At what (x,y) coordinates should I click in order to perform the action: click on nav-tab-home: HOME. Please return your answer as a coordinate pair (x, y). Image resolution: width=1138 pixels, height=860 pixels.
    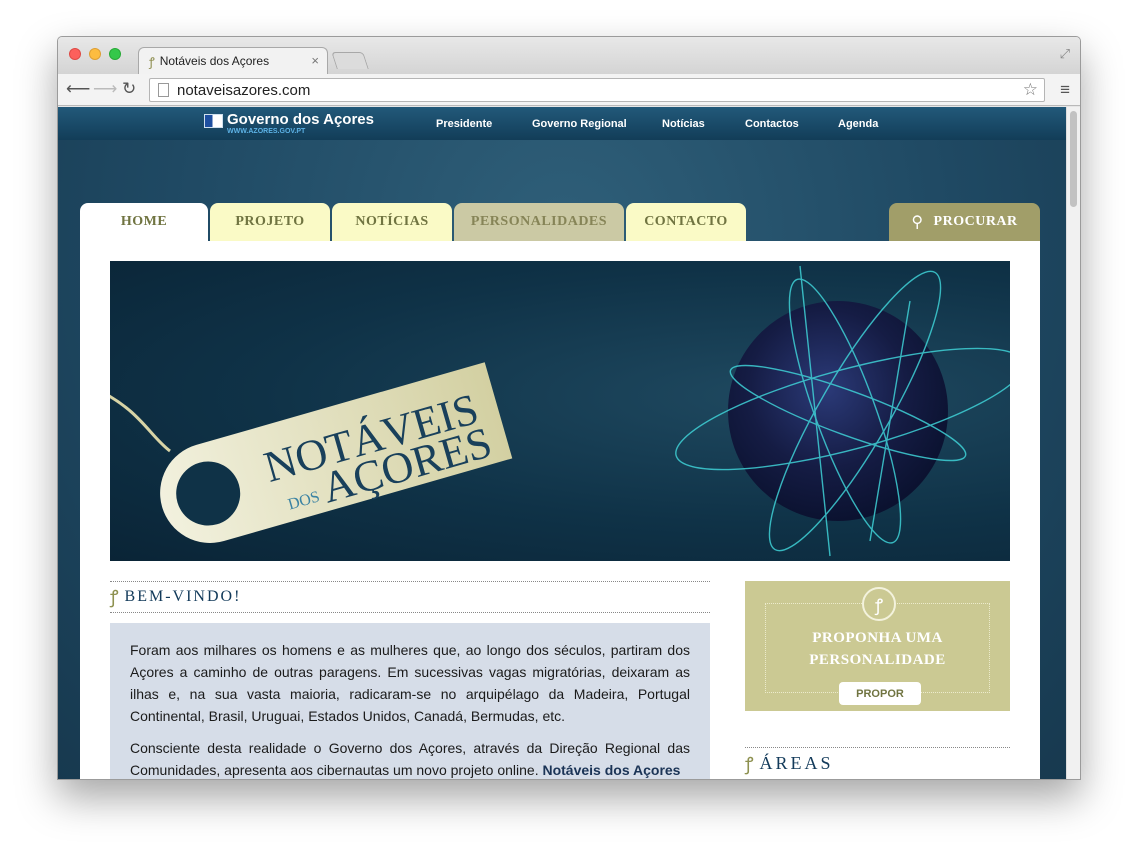
    Looking at the image, I should click on (144, 222).